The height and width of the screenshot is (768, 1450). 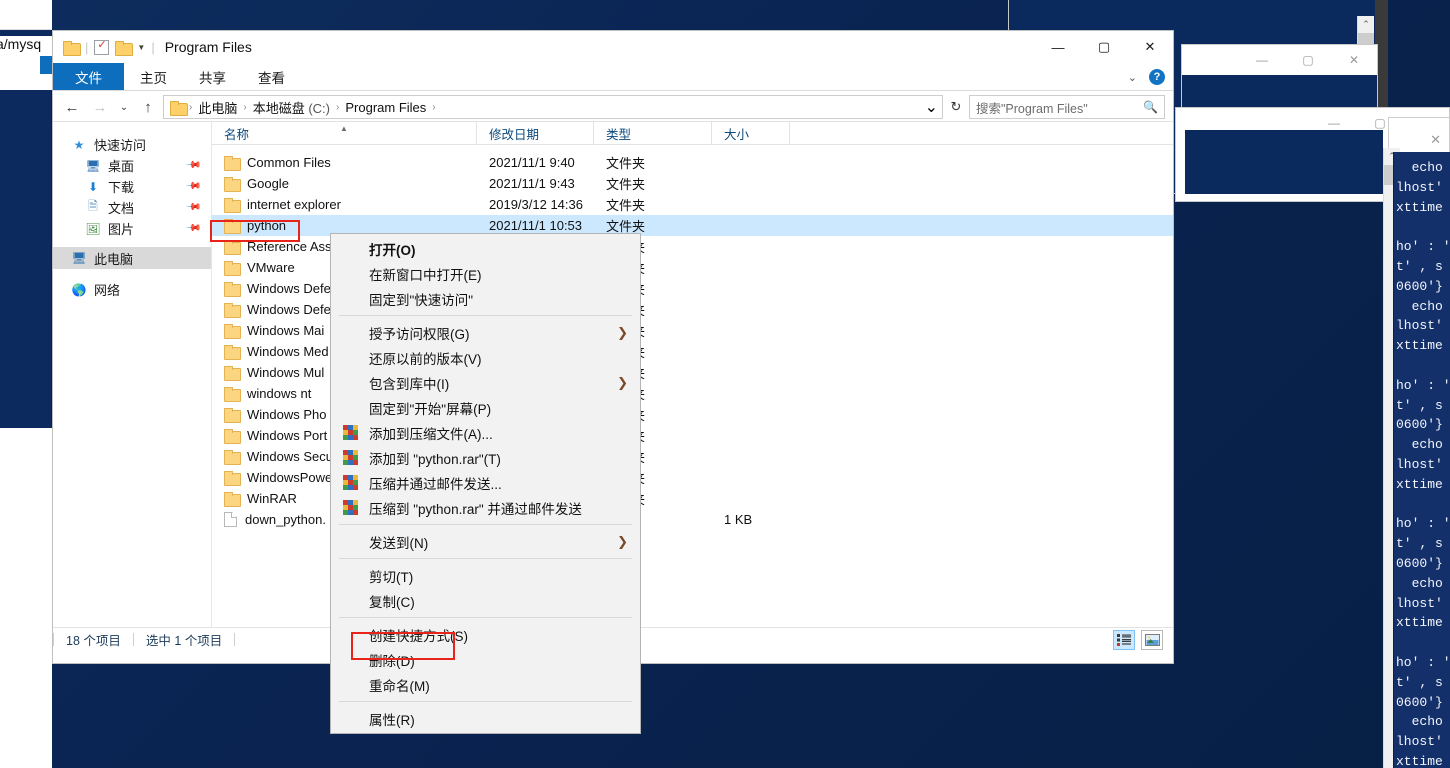 What do you see at coordinates (288, 351) in the screenshot?
I see `file-name-label: Windows Med` at bounding box center [288, 351].